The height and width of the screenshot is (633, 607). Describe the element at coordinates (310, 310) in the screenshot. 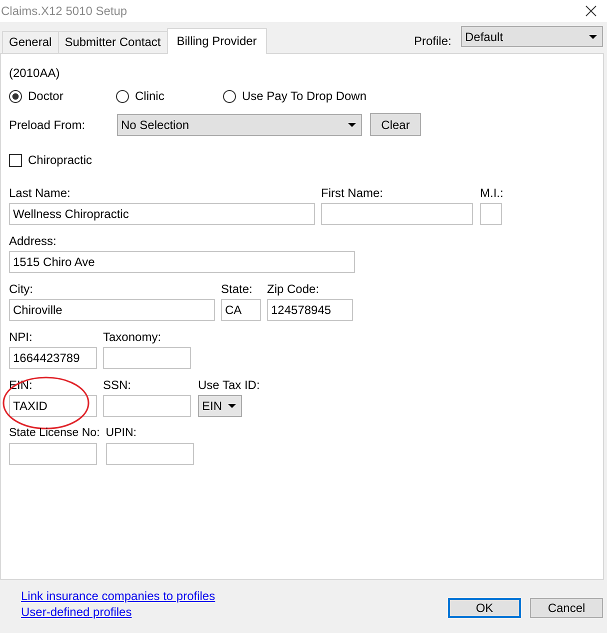

I see `input-field: 124578945` at that location.